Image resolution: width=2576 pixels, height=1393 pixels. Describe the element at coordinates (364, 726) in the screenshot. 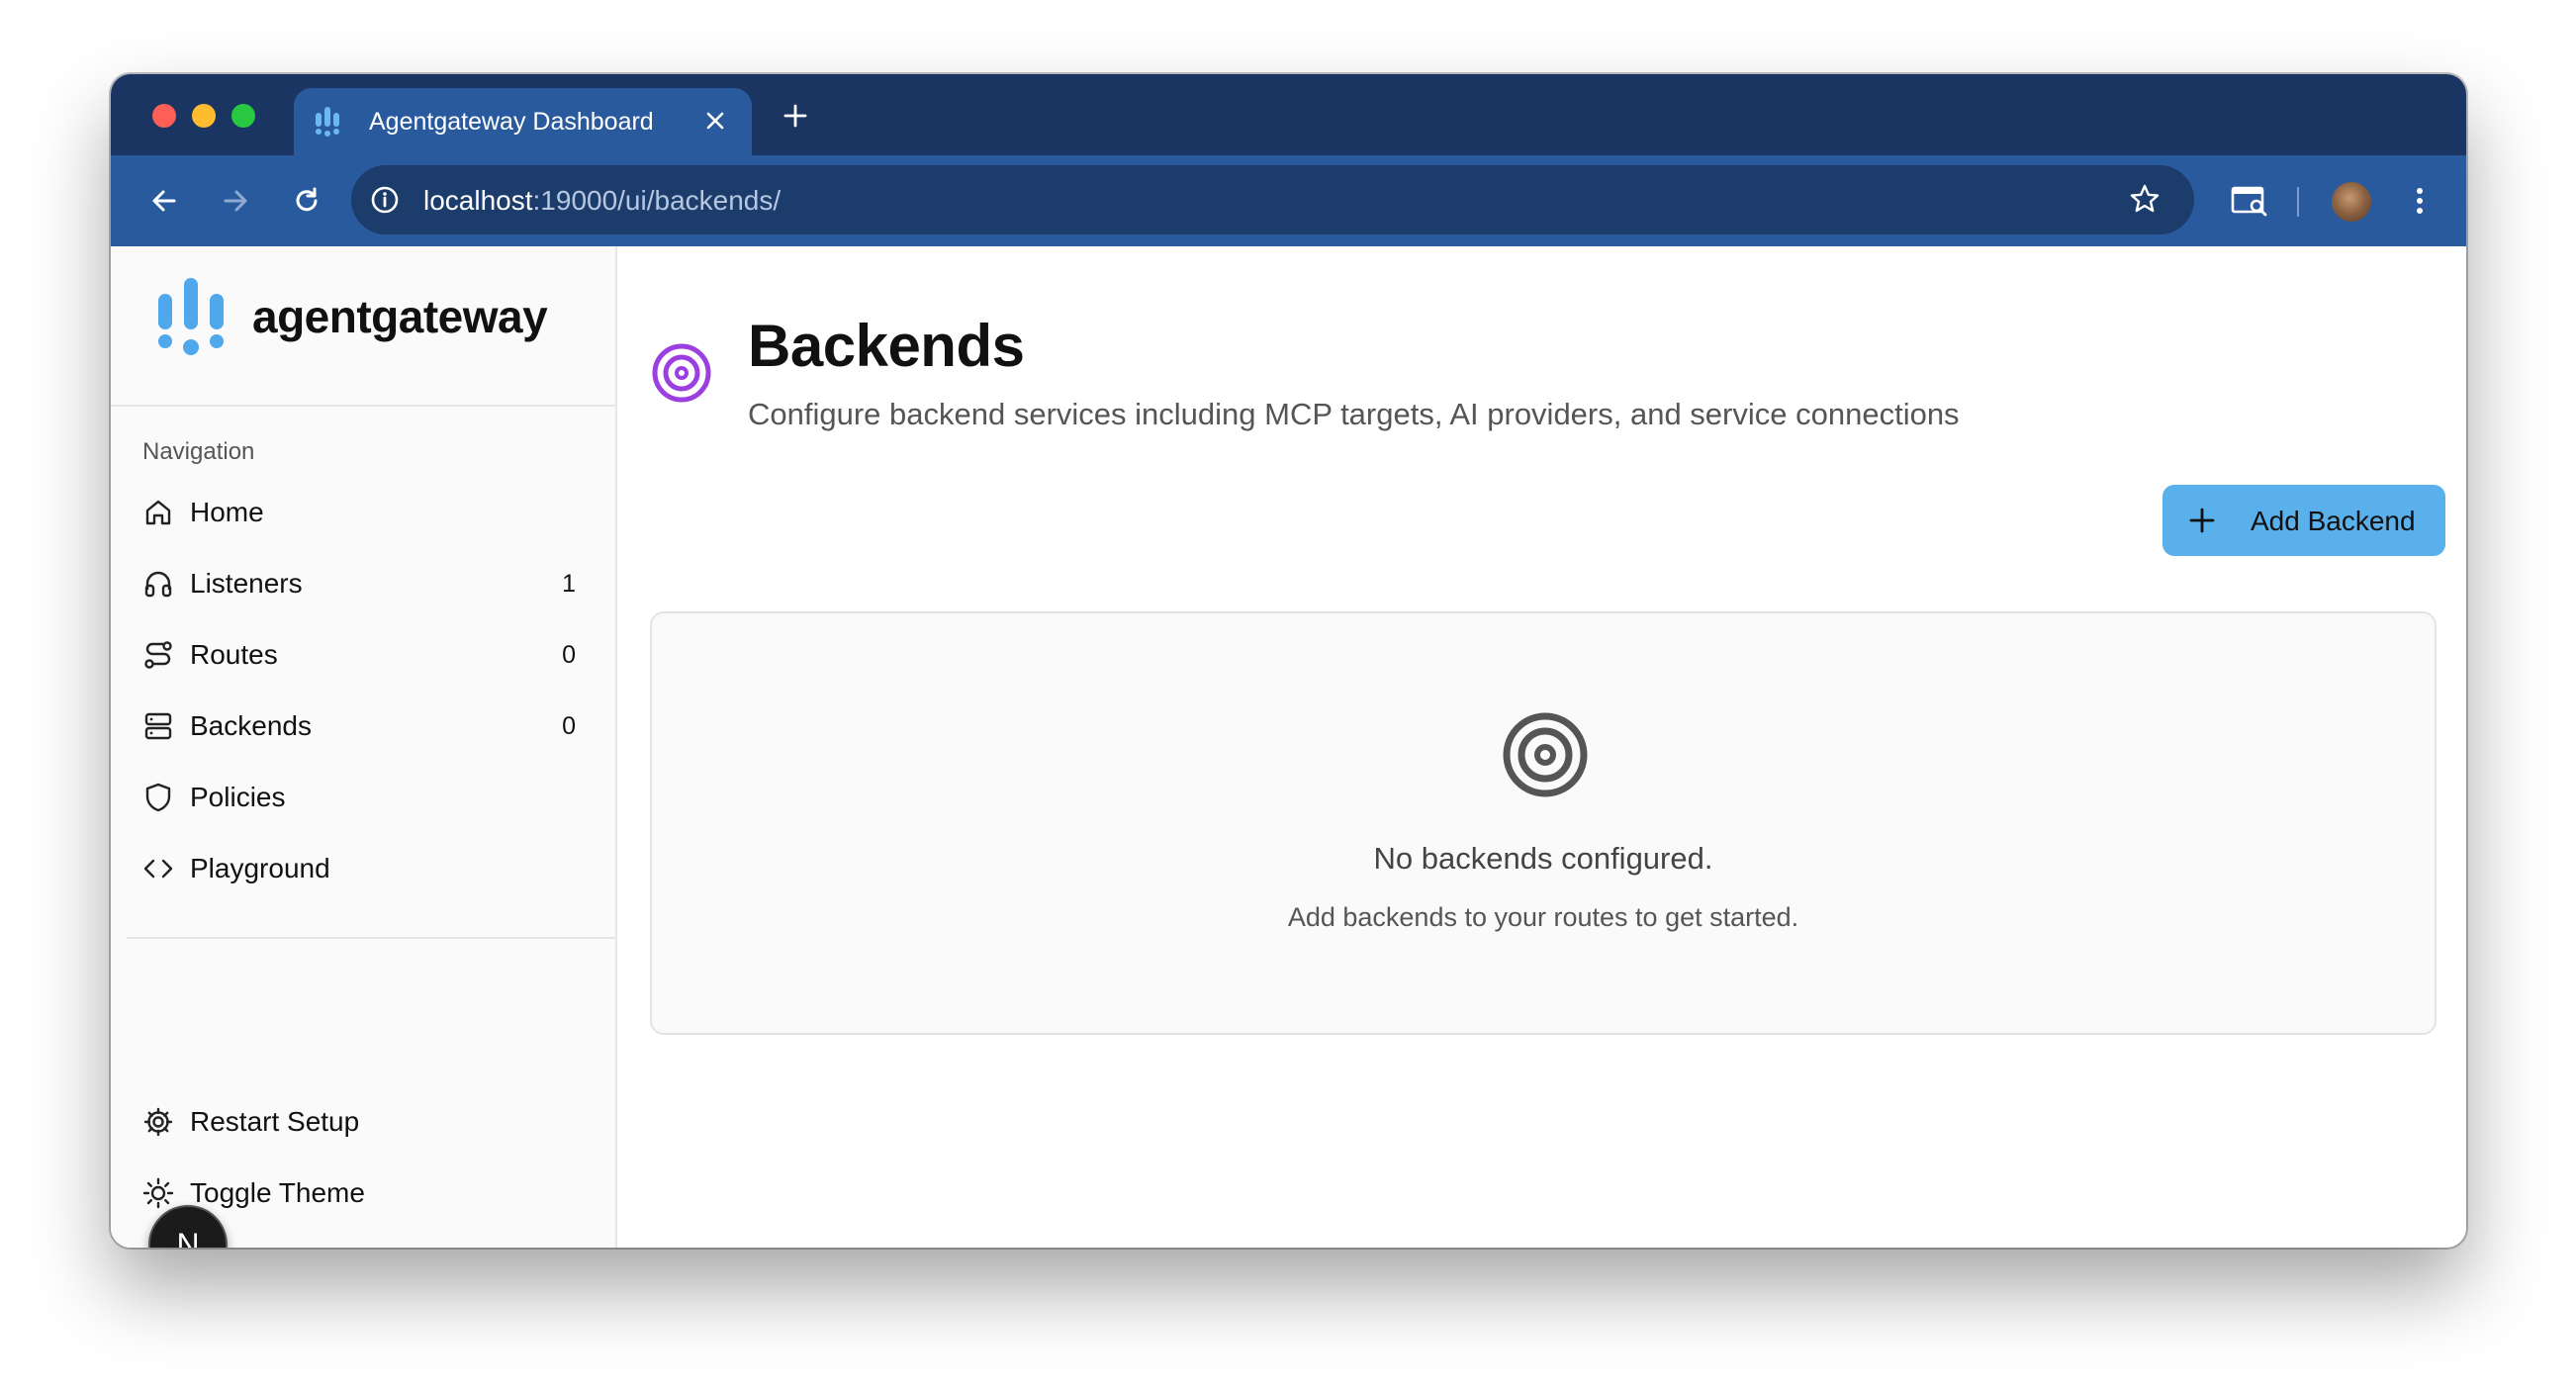

I see `sidebar-item-backends: Backends 0` at that location.